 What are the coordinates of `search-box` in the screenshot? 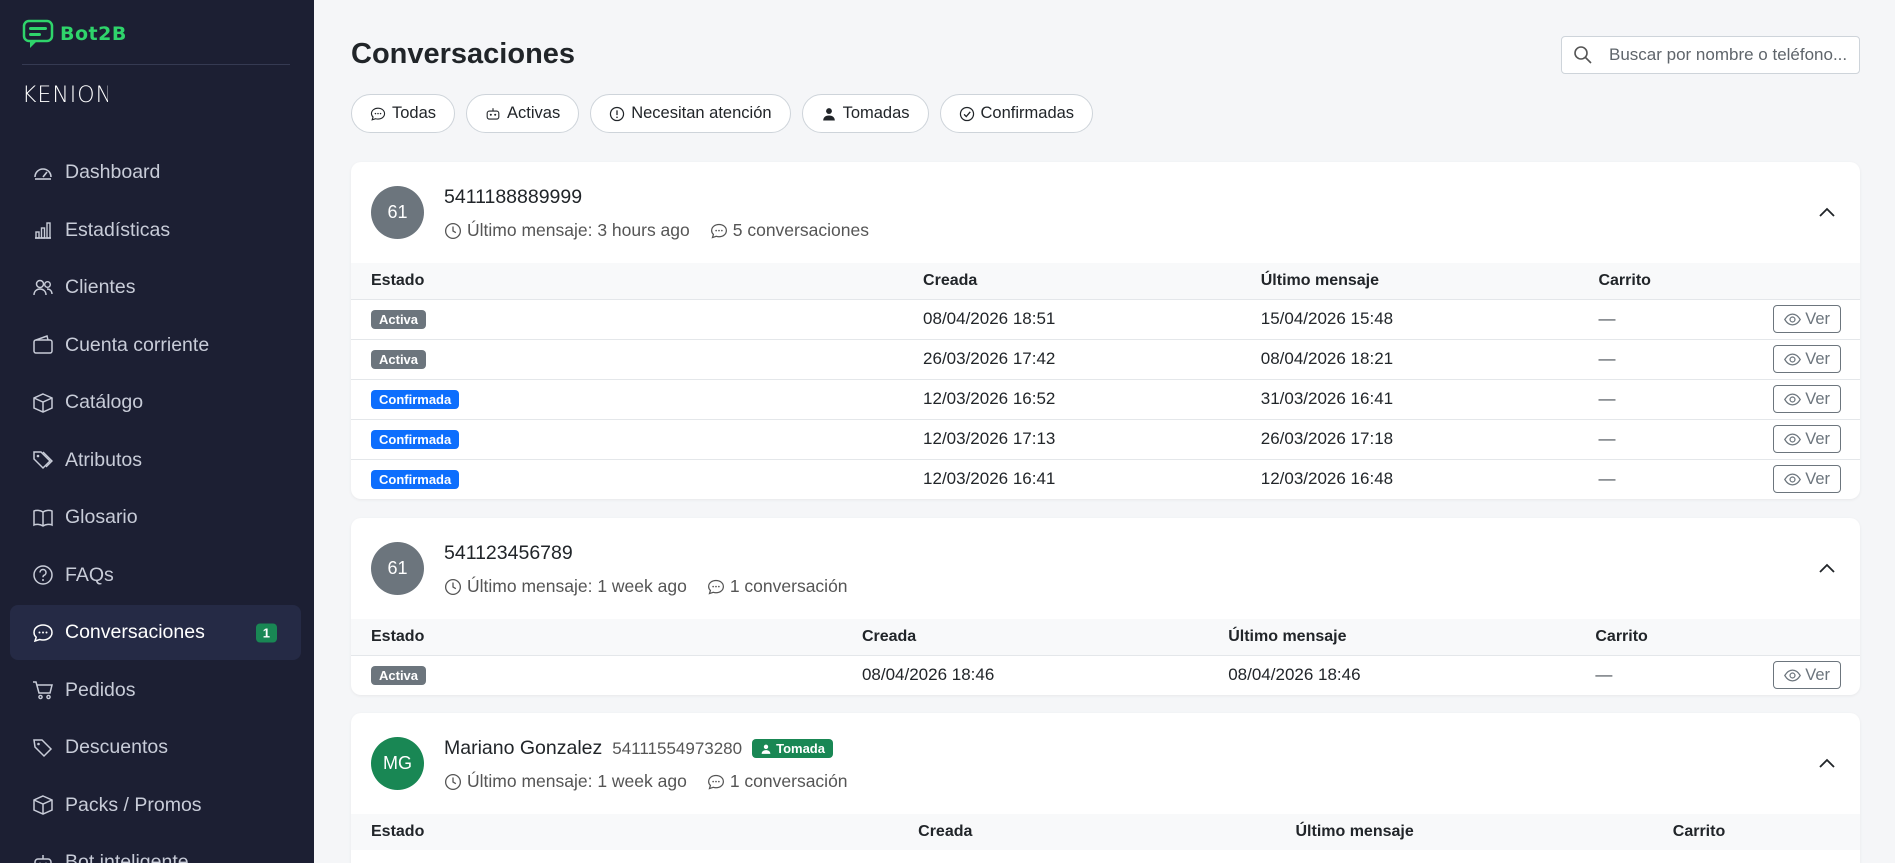 It's located at (1710, 55).